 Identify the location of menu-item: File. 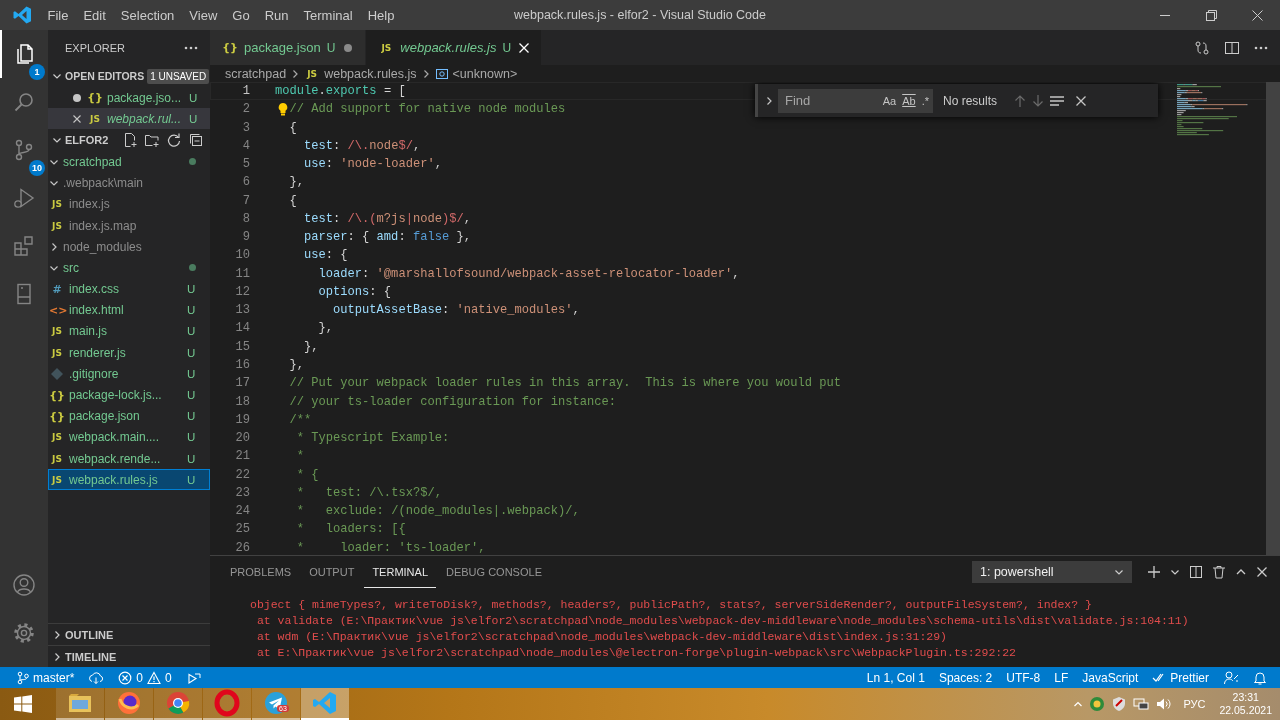
(58, 15).